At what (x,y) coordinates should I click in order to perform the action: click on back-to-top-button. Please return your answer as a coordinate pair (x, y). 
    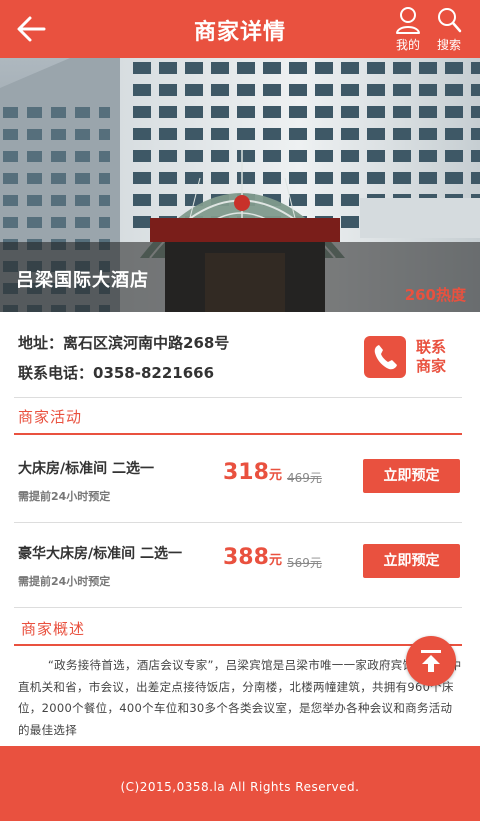
    Looking at the image, I should click on (431, 661).